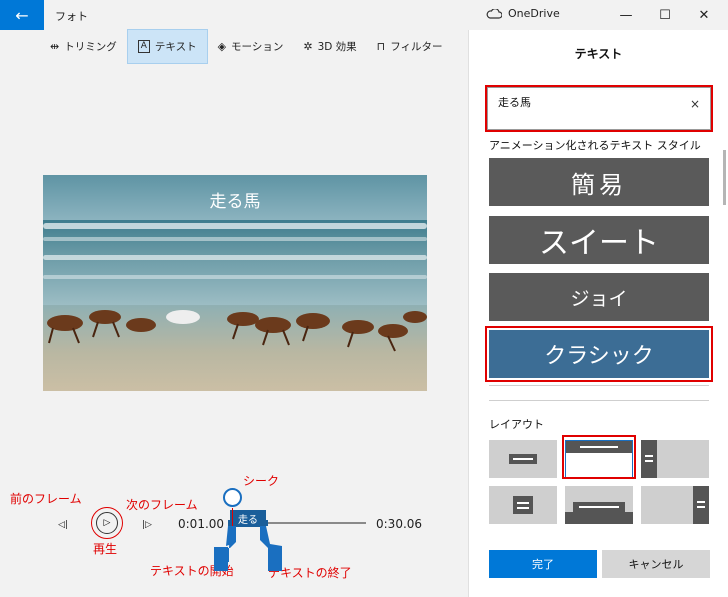  I want to click on maximize-button: ☐, so click(665, 15).